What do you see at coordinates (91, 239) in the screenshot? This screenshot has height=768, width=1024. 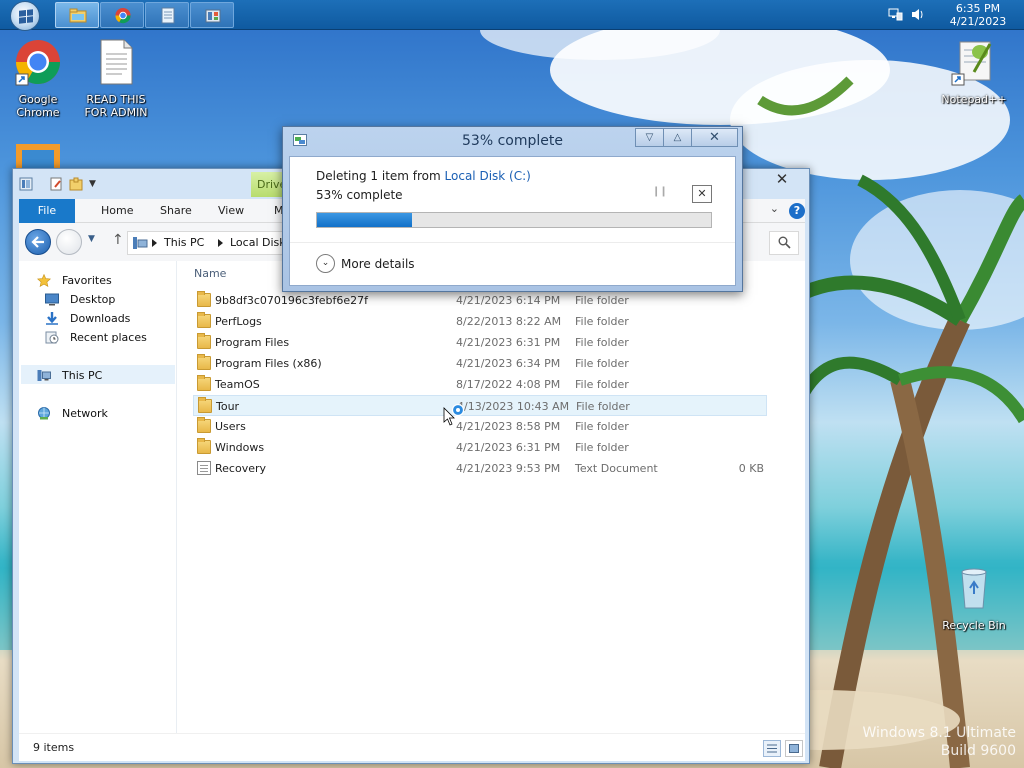 I see `recent-locations-chevron-icon: ▼` at bounding box center [91, 239].